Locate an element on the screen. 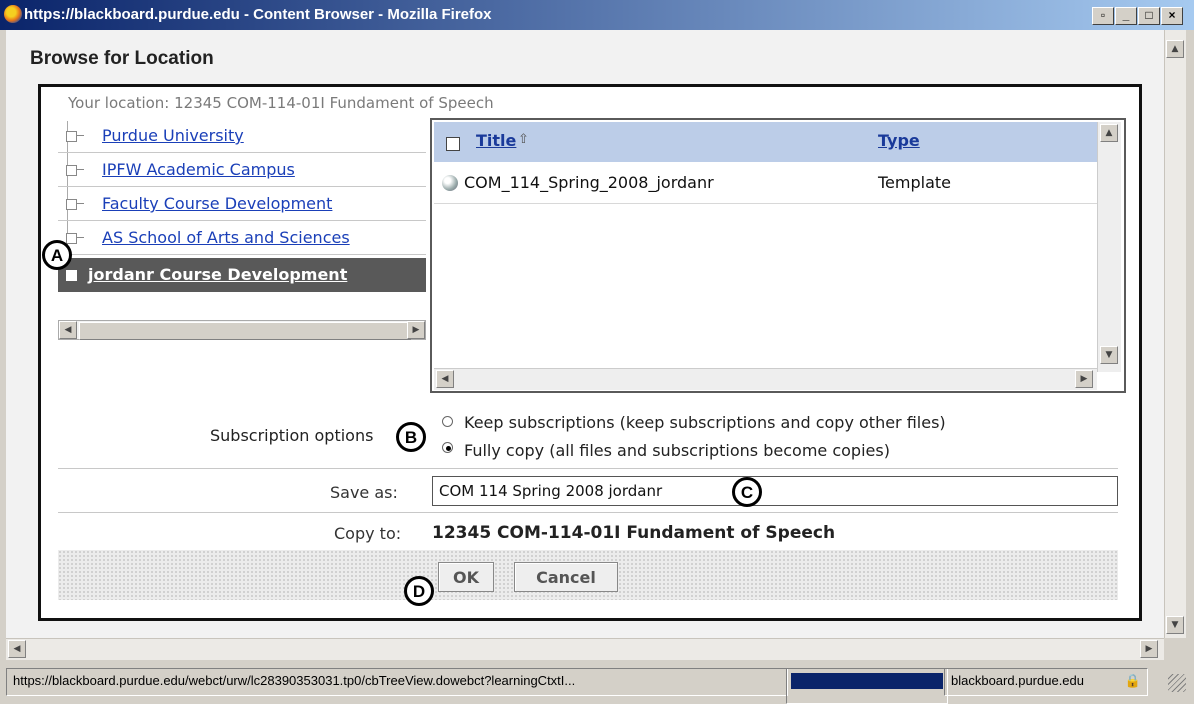  save-as-label: Save as: is located at coordinates (364, 492).